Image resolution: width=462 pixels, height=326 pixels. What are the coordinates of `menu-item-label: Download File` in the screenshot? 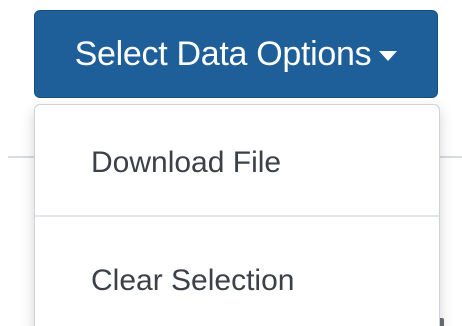 It's located at (186, 162).